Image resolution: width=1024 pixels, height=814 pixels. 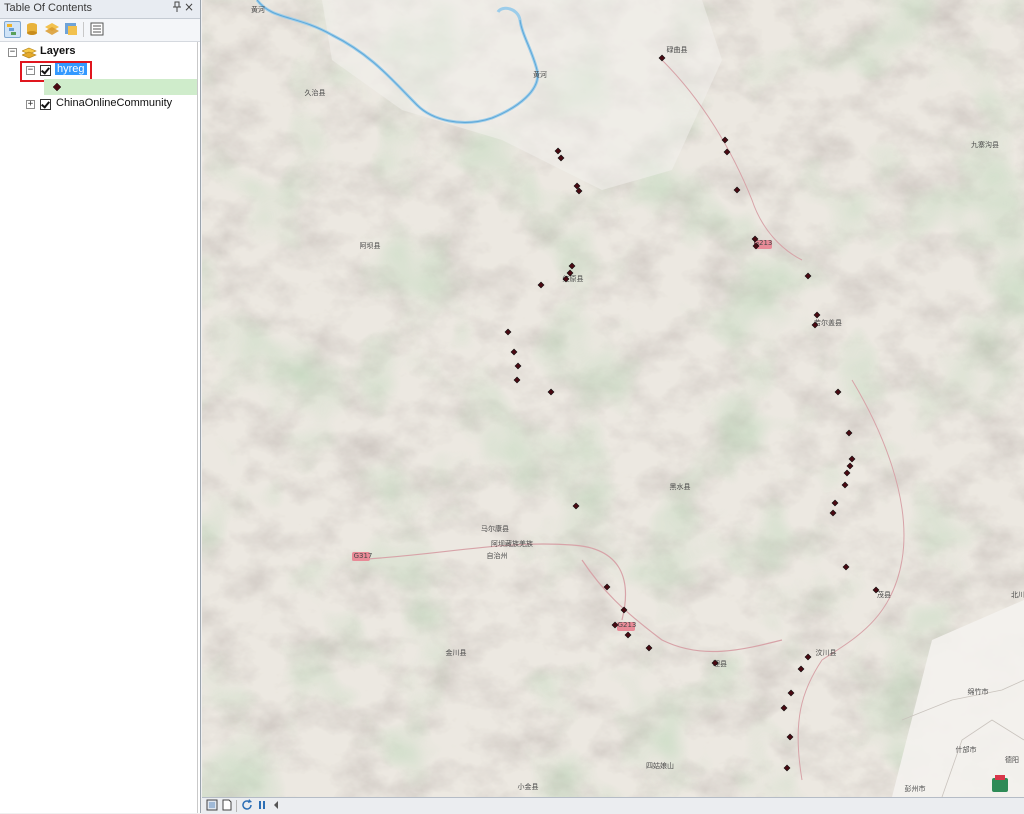 I want to click on point-symbol-icon, so click(x=57, y=87).